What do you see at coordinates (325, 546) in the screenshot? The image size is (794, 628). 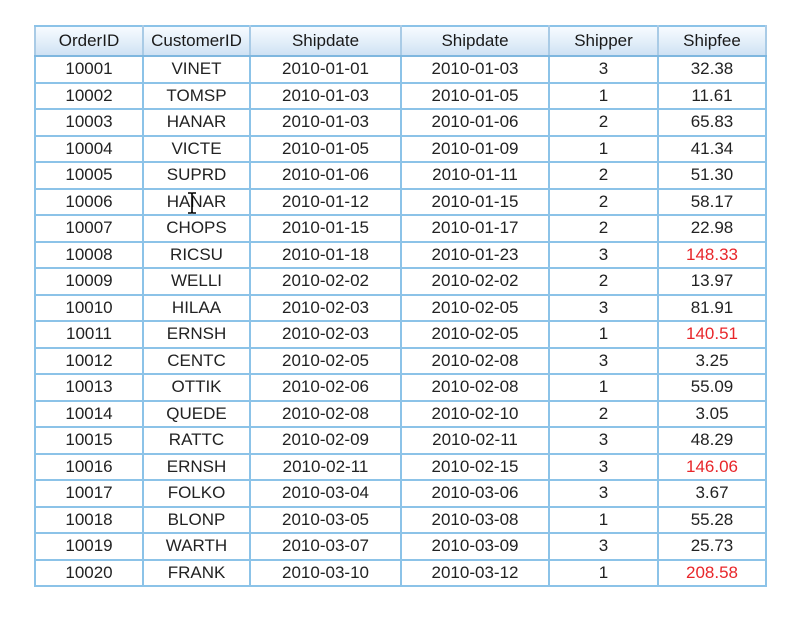 I see `cell-shipdate: 2010-03-07` at bounding box center [325, 546].